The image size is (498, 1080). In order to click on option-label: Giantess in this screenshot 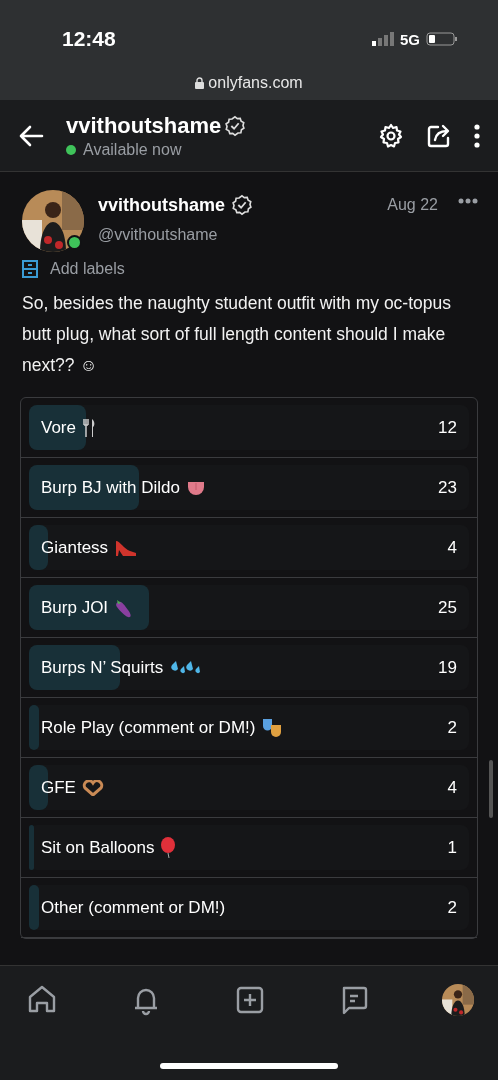, I will do `click(75, 547)`.